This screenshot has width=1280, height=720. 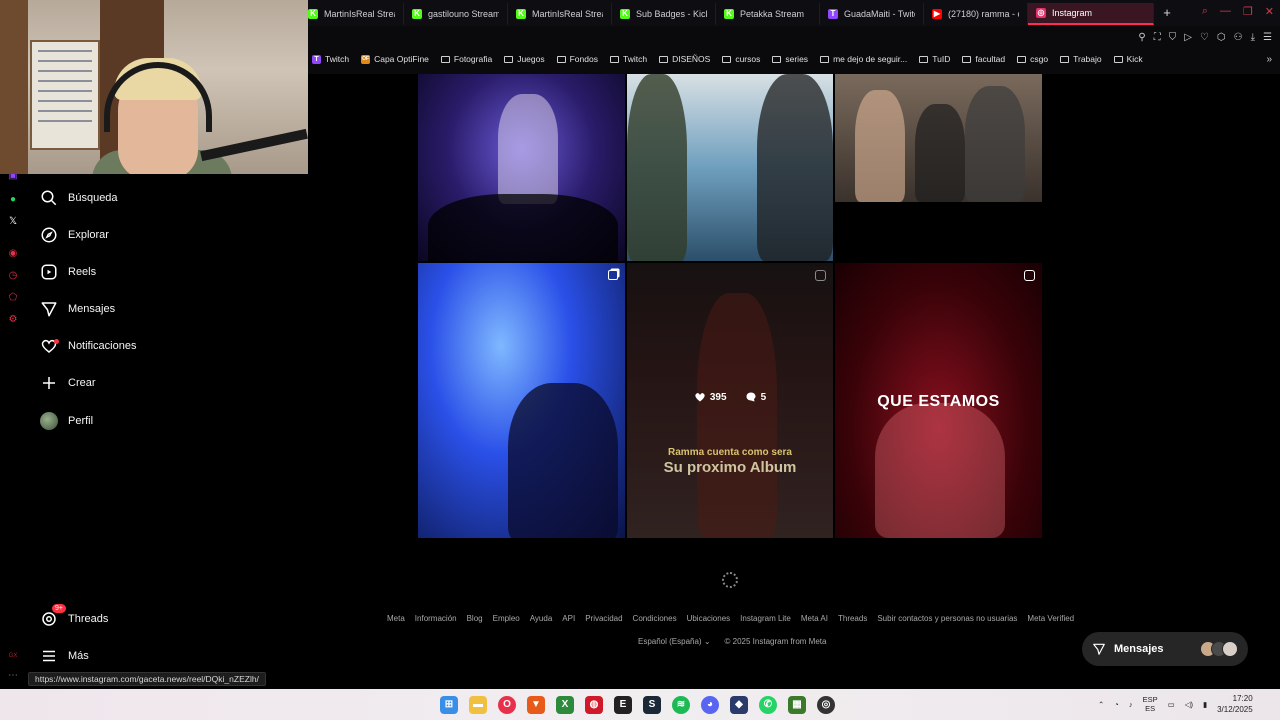 I want to click on pin-icon: ⚲, so click(x=1141, y=37).